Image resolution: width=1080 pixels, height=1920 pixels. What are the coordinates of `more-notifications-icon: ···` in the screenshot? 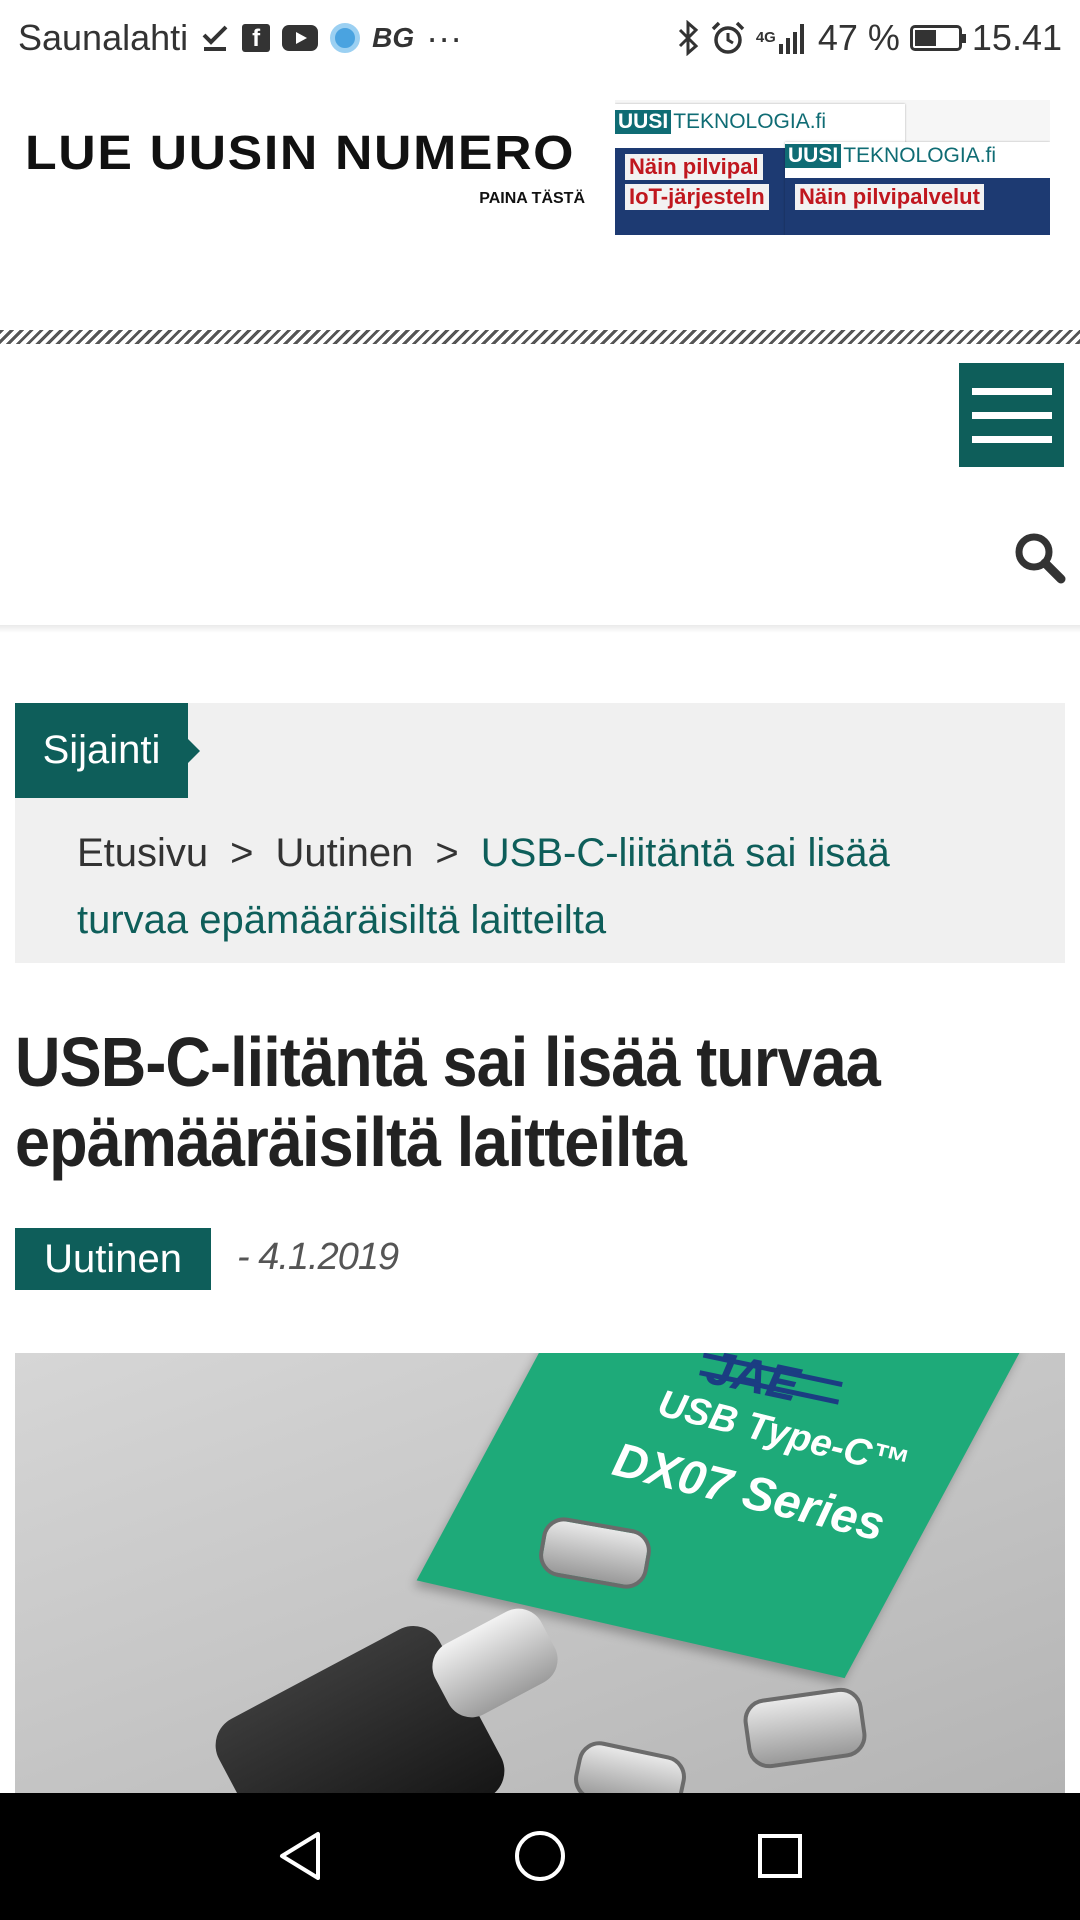 It's located at (444, 37).